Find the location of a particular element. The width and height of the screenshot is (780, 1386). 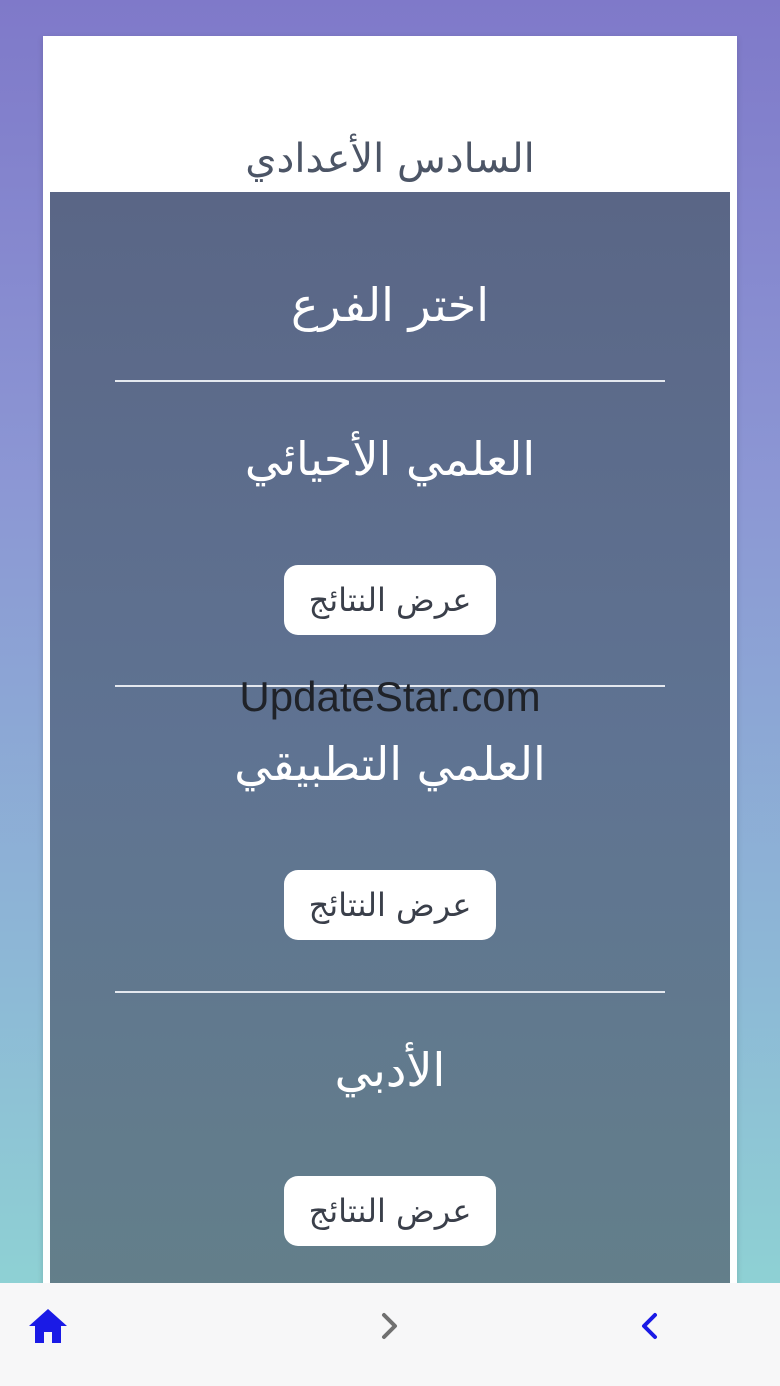

view-results-button-biology: عرض النتائج is located at coordinates (390, 600).